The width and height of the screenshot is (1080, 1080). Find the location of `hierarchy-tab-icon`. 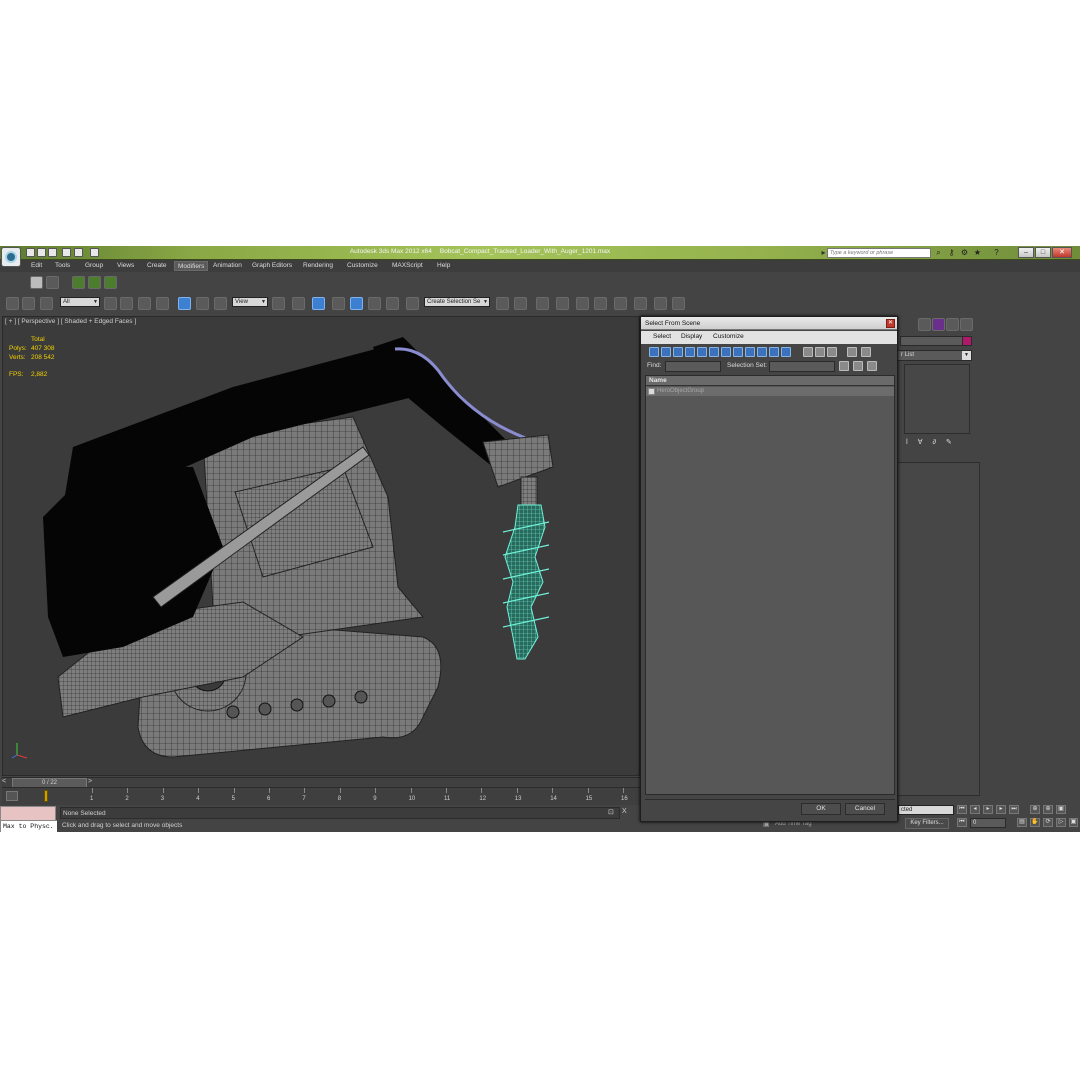

hierarchy-tab-icon is located at coordinates (952, 324).